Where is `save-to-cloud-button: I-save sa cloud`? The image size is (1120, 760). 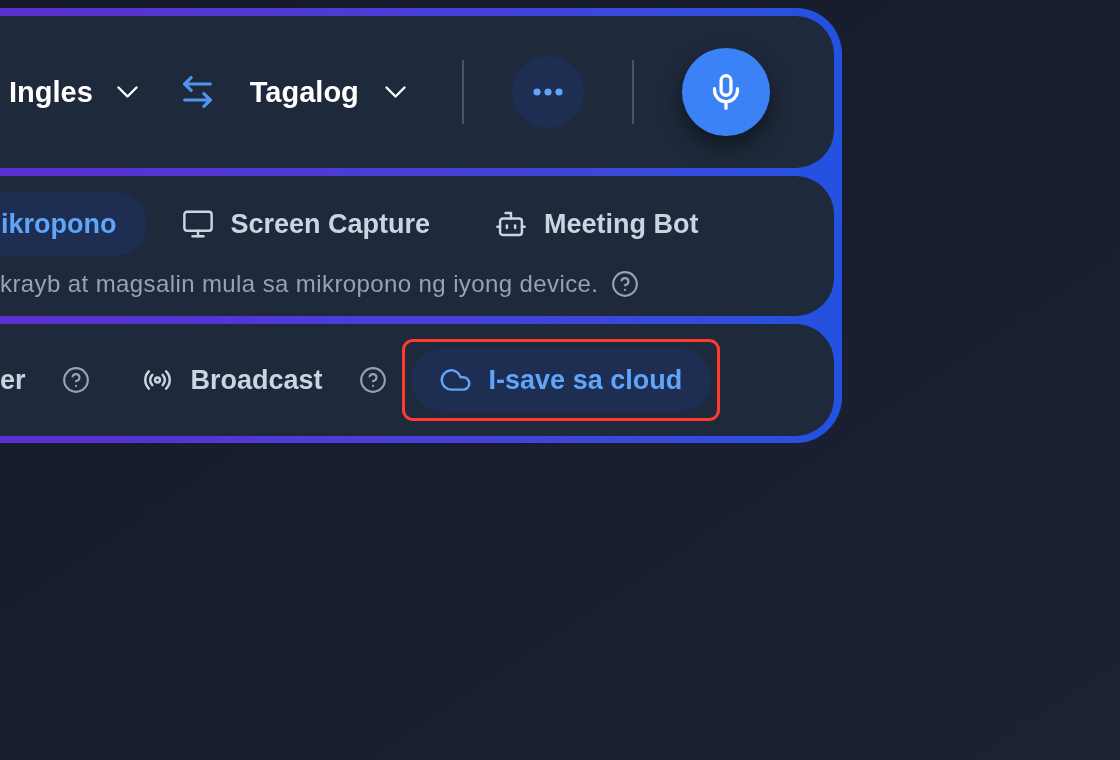
save-to-cloud-button: I-save sa cloud is located at coordinates (561, 380).